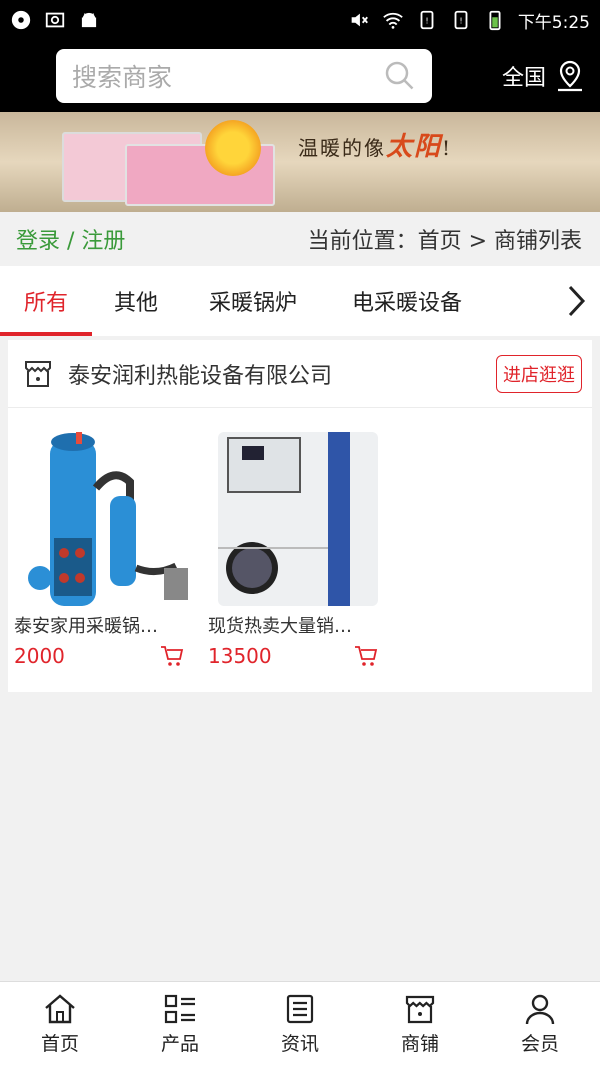 The height and width of the screenshot is (1067, 600). Describe the element at coordinates (523, 78) in the screenshot. I see `region-label: 全国` at that location.